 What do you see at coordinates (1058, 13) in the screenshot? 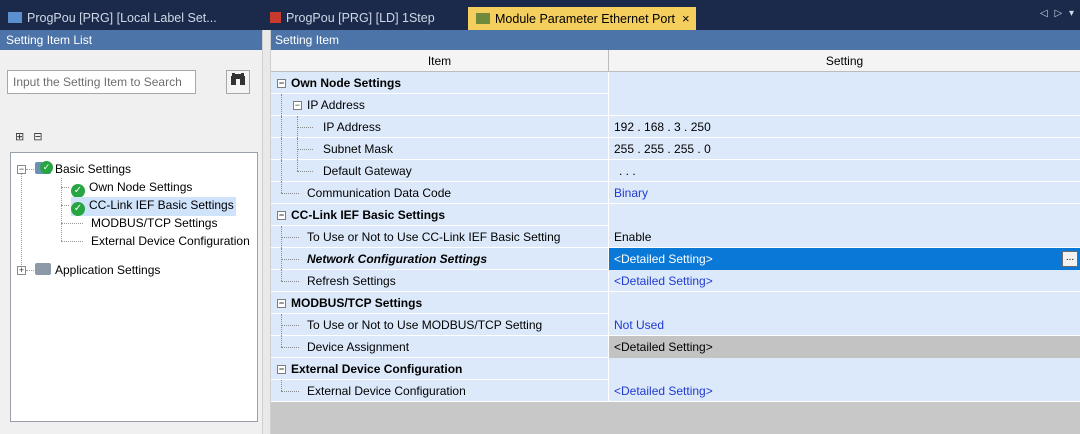
I see `tab-scroll-icon: ◁ ▷ ▾` at bounding box center [1058, 13].